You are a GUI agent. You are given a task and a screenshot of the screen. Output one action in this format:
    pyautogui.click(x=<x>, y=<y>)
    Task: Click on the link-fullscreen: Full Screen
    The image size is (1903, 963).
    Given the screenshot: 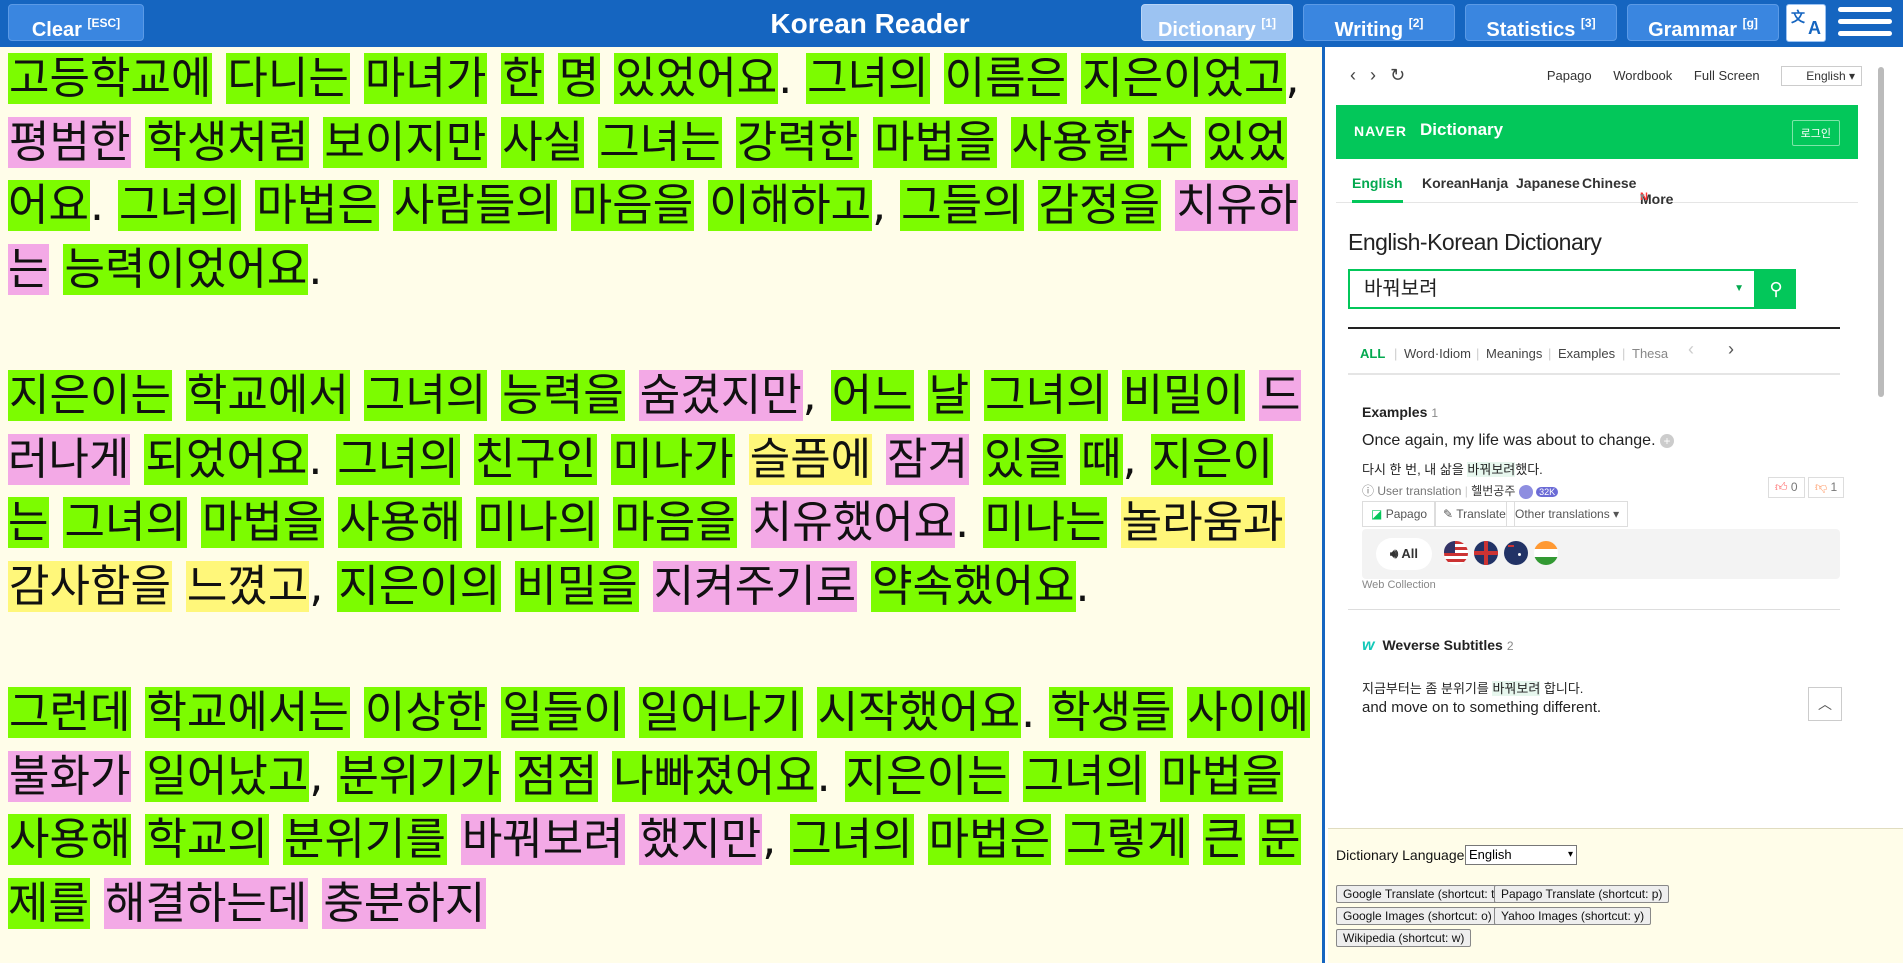 What is the action you would take?
    pyautogui.click(x=1727, y=75)
    